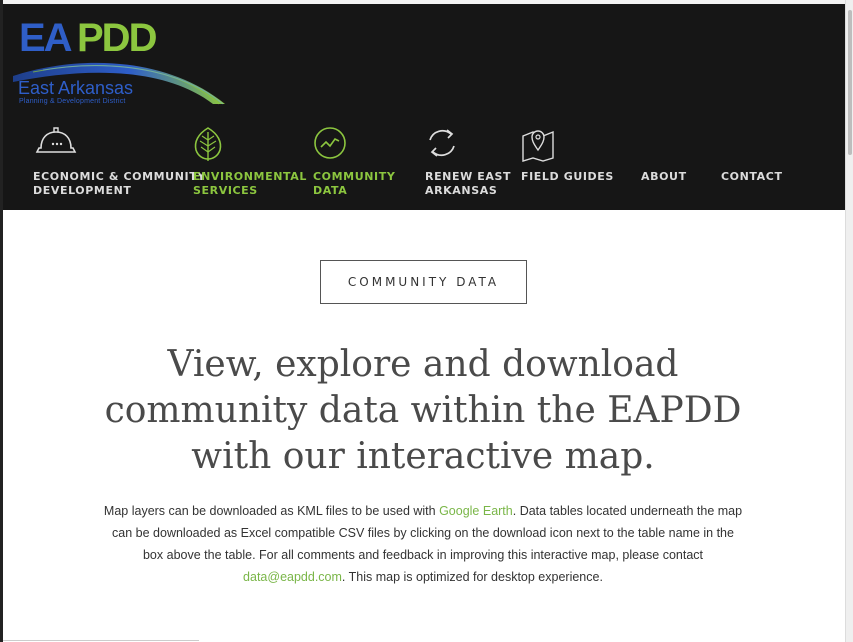 This screenshot has height=642, width=853. What do you see at coordinates (354, 144) in the screenshot?
I see `chart-circle-icon` at bounding box center [354, 144].